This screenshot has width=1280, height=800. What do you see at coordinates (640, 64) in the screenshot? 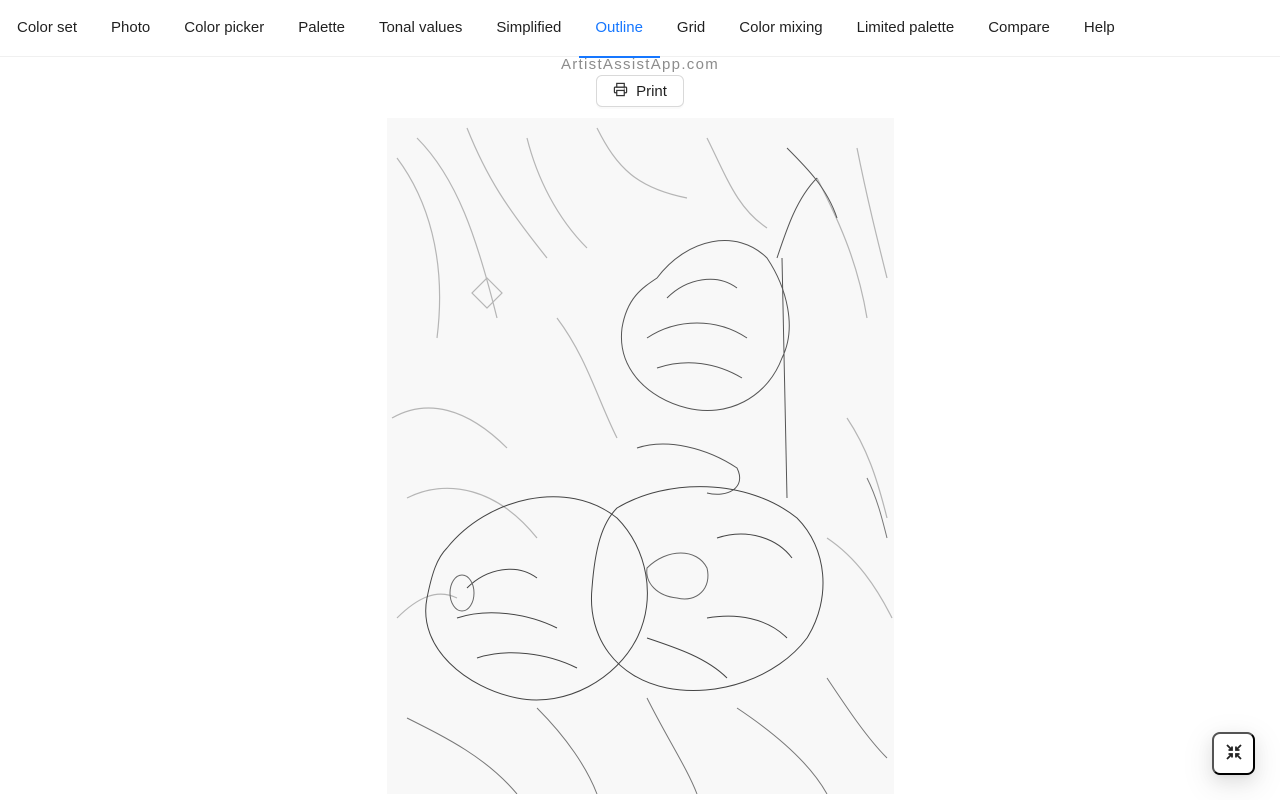
I see `watermark: ArtistAssistApp.com` at bounding box center [640, 64].